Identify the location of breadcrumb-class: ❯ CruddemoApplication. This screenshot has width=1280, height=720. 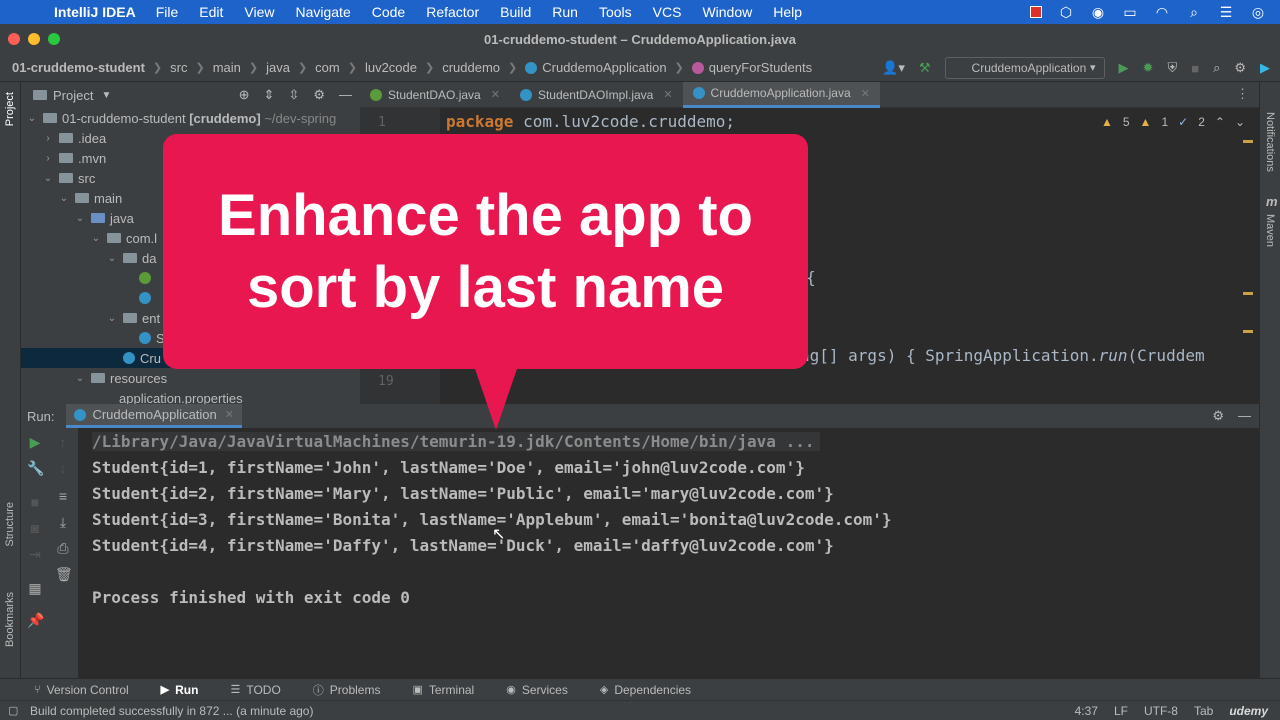
(583, 67).